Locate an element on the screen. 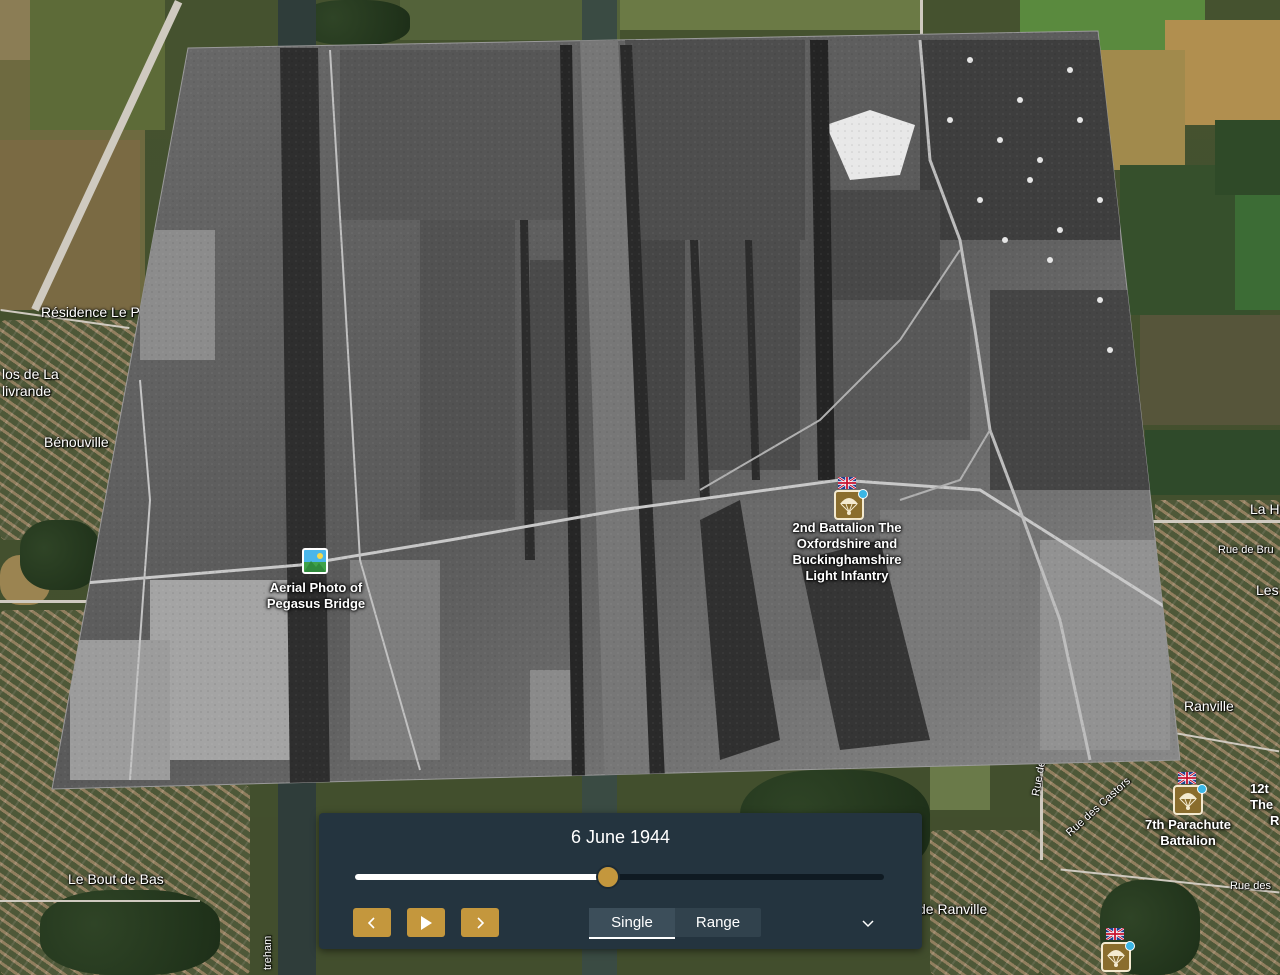  battalion-7th-label-line2: Battalion is located at coordinates (1188, 840).